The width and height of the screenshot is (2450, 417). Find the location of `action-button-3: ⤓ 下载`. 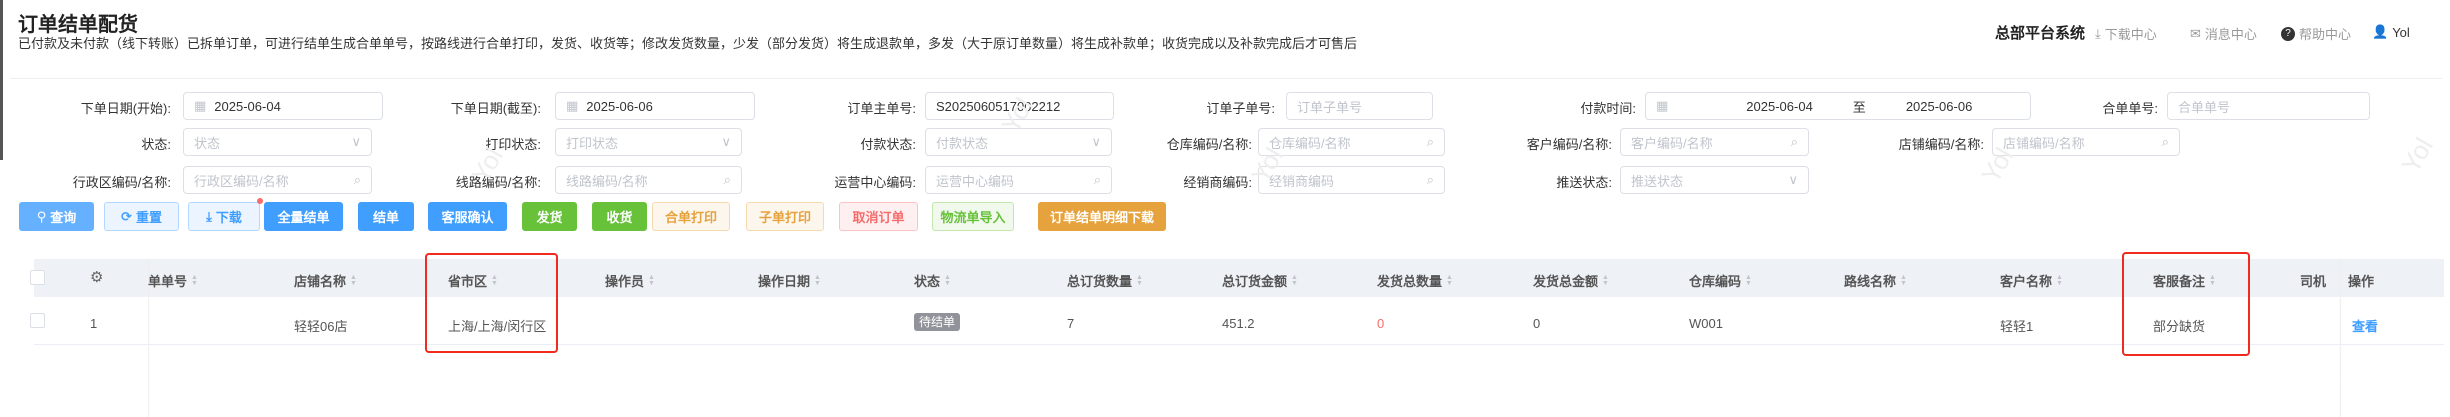

action-button-3: ⤓ 下载 is located at coordinates (224, 216).